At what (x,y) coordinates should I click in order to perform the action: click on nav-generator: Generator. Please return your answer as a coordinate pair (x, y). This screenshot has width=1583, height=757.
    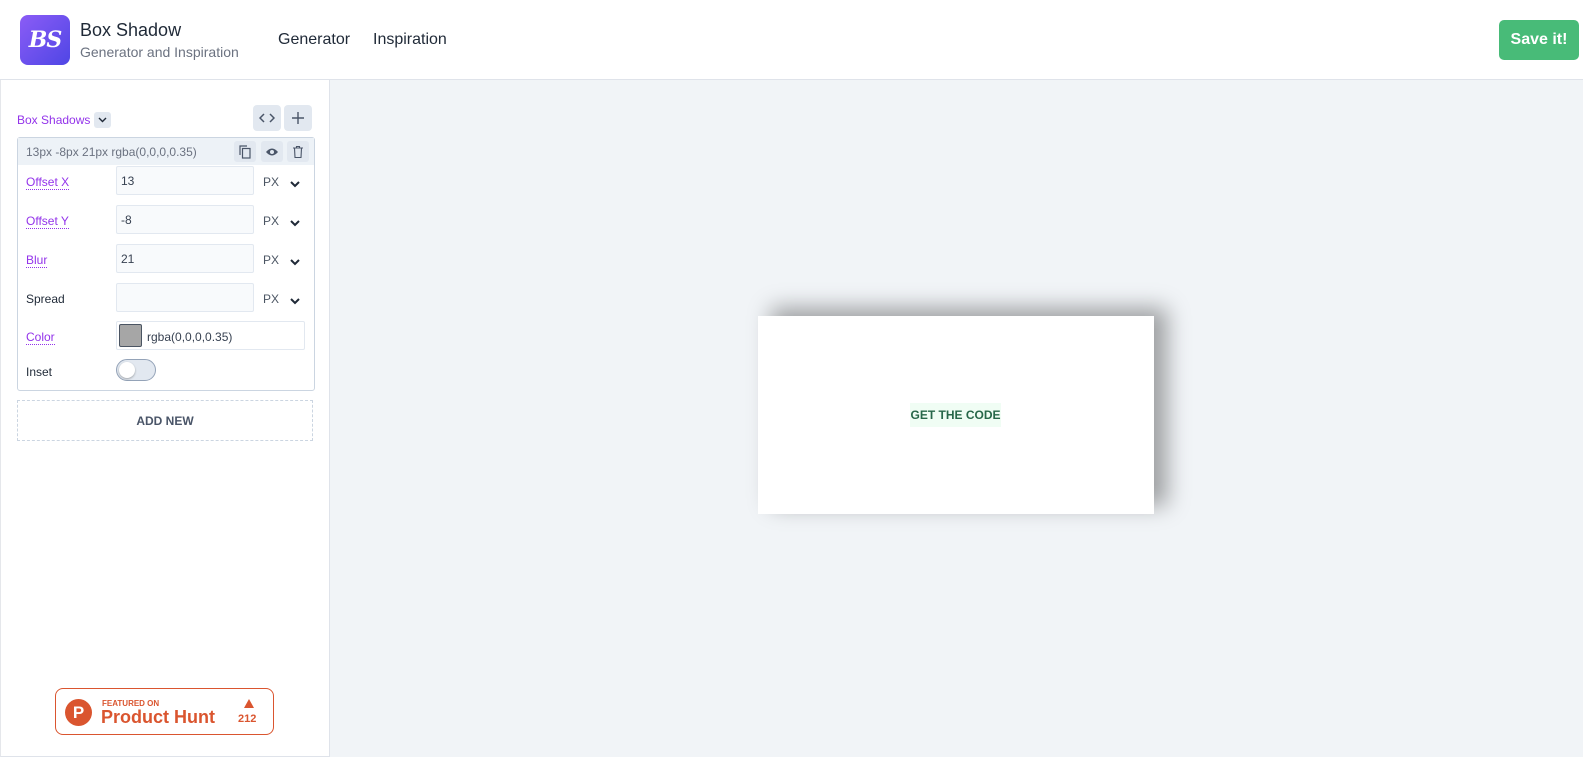
    Looking at the image, I should click on (314, 40).